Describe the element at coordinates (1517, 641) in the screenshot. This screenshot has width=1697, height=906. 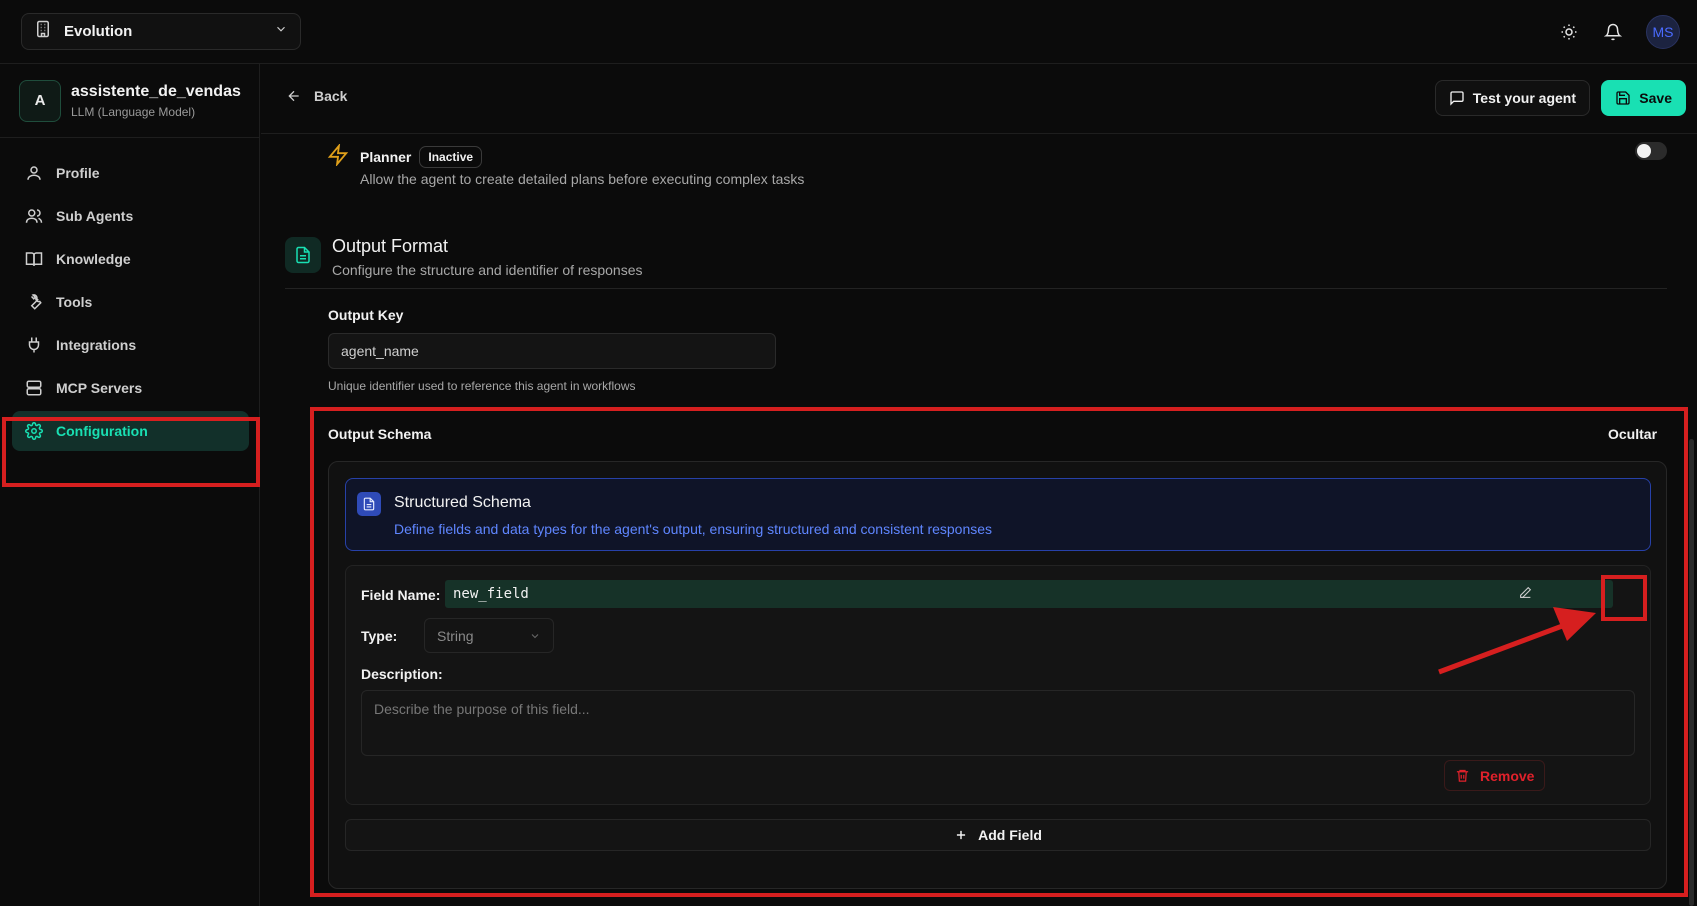
I see `annotation-arrow` at that location.